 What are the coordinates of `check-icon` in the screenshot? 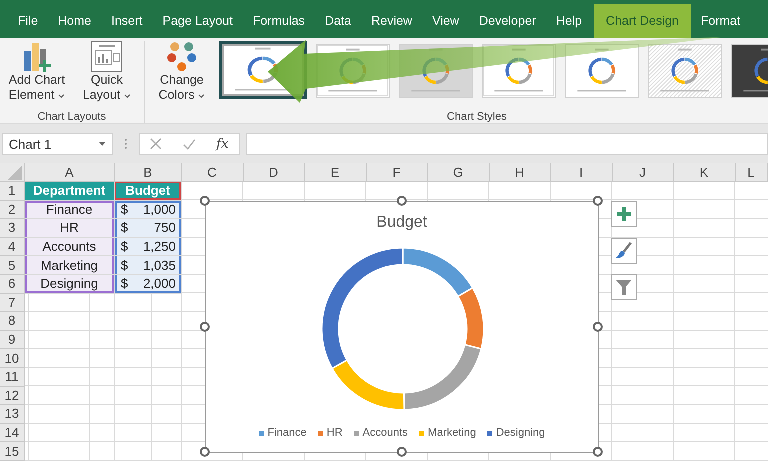 It's located at (189, 144).